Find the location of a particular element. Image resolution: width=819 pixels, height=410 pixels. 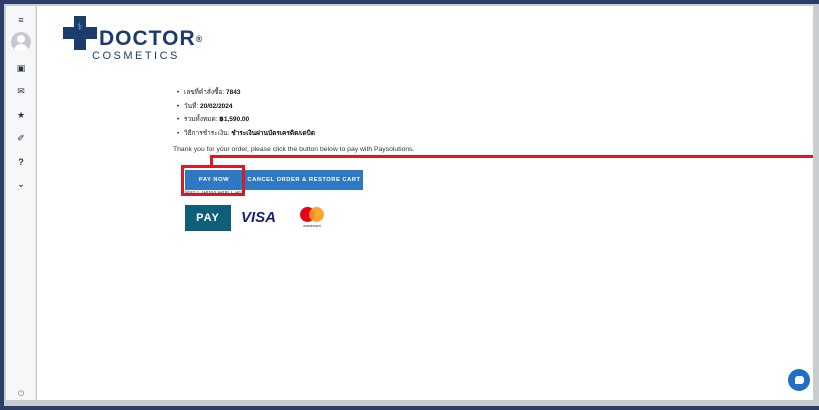

book-icon: ▣ is located at coordinates (21, 68).